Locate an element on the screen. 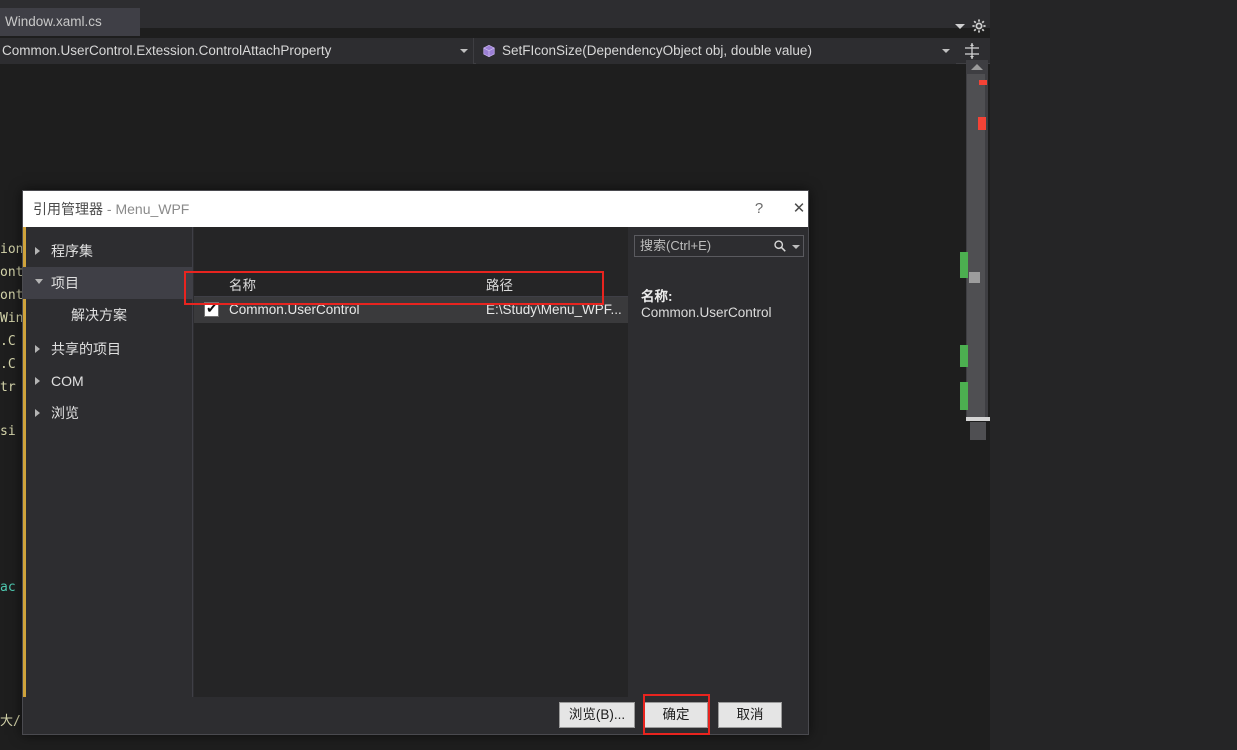  dialog-search-input: 搜索(Ctrl+E) is located at coordinates (719, 246).